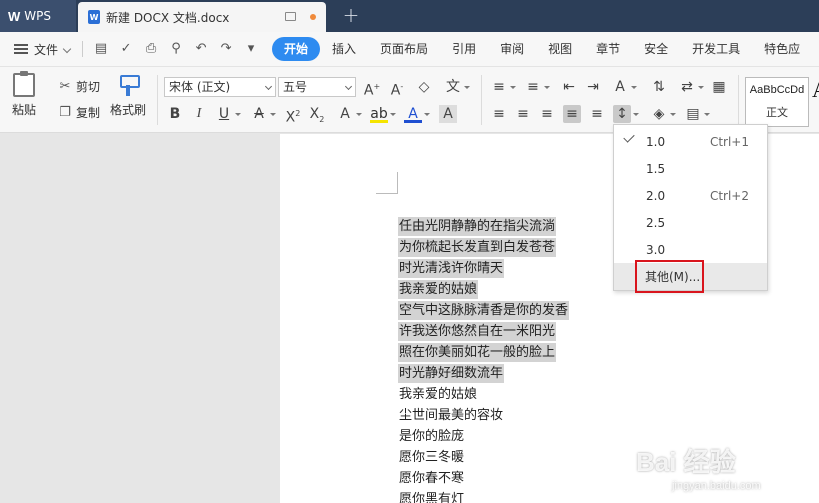 The width and height of the screenshot is (819, 503). I want to click on text-line: 尘世间最美的容妆, so click(483, 415).